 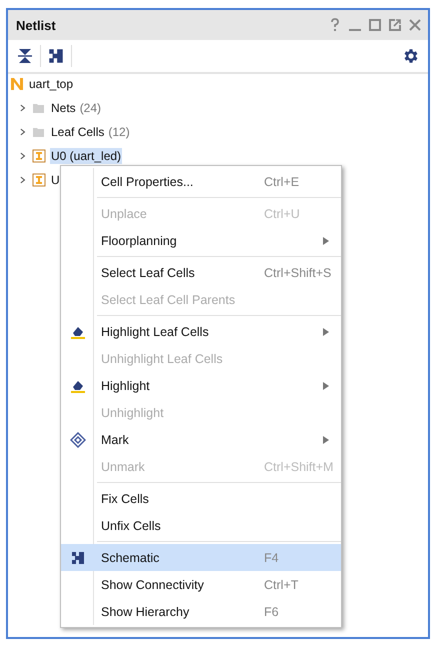 I want to click on menu-item: Highlight Leaf Cells, so click(x=201, y=331).